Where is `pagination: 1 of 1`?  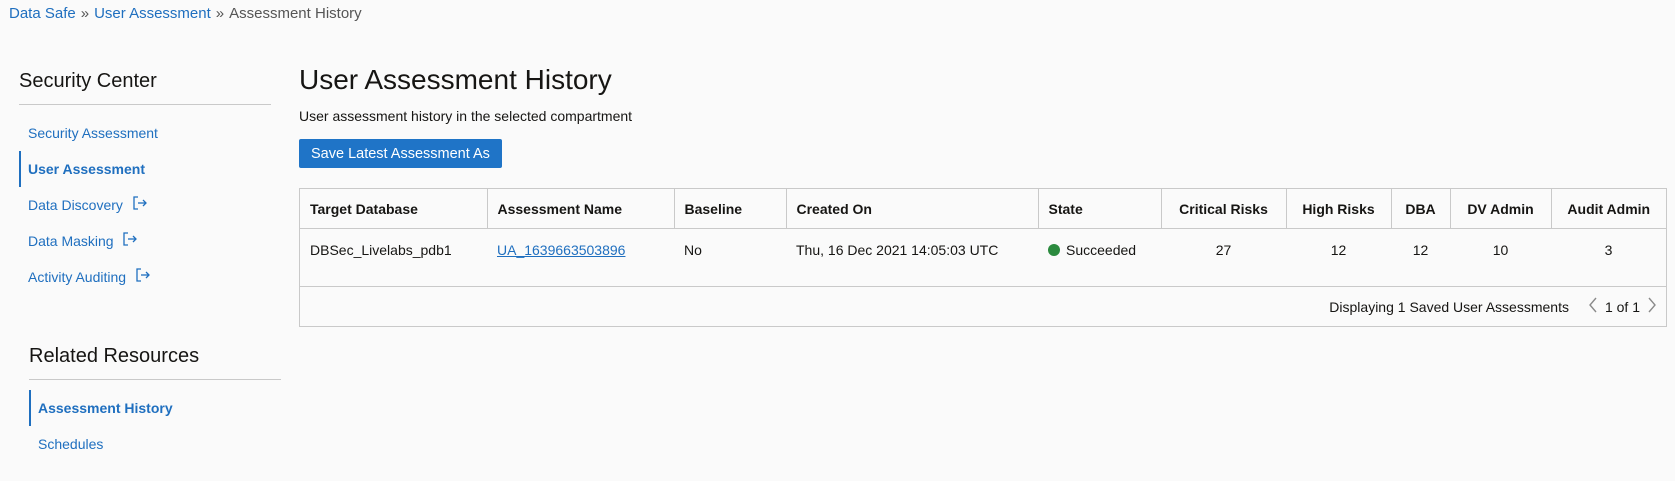 pagination: 1 of 1 is located at coordinates (1622, 306).